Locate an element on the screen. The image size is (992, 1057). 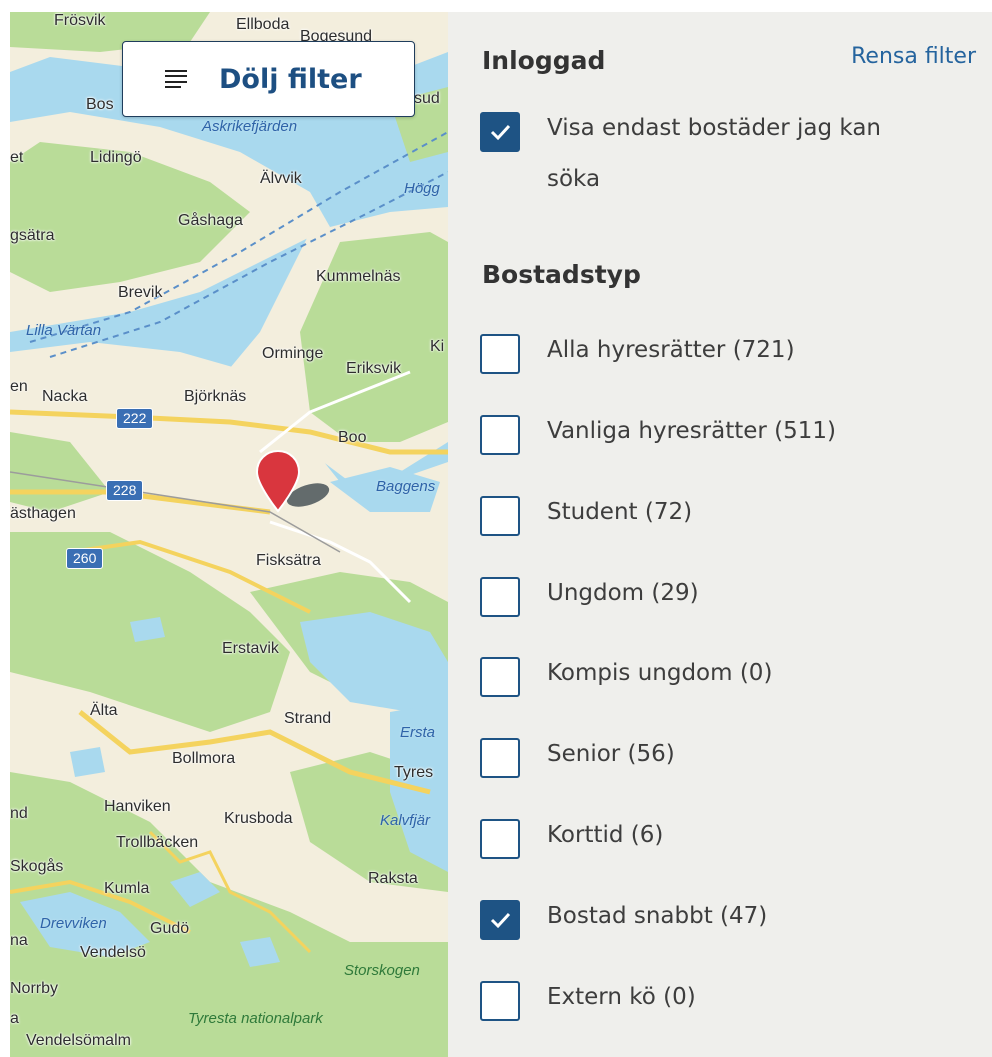
map-label: Gudö is located at coordinates (170, 928).